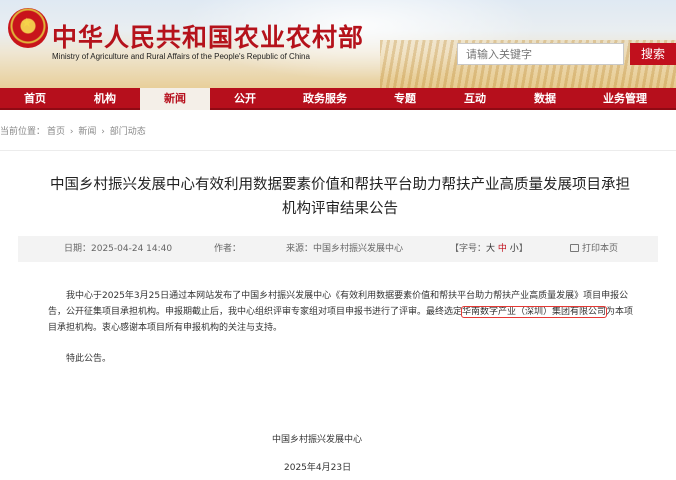  I want to click on article-date: 日期：2025-04-24 14:40, so click(118, 249).